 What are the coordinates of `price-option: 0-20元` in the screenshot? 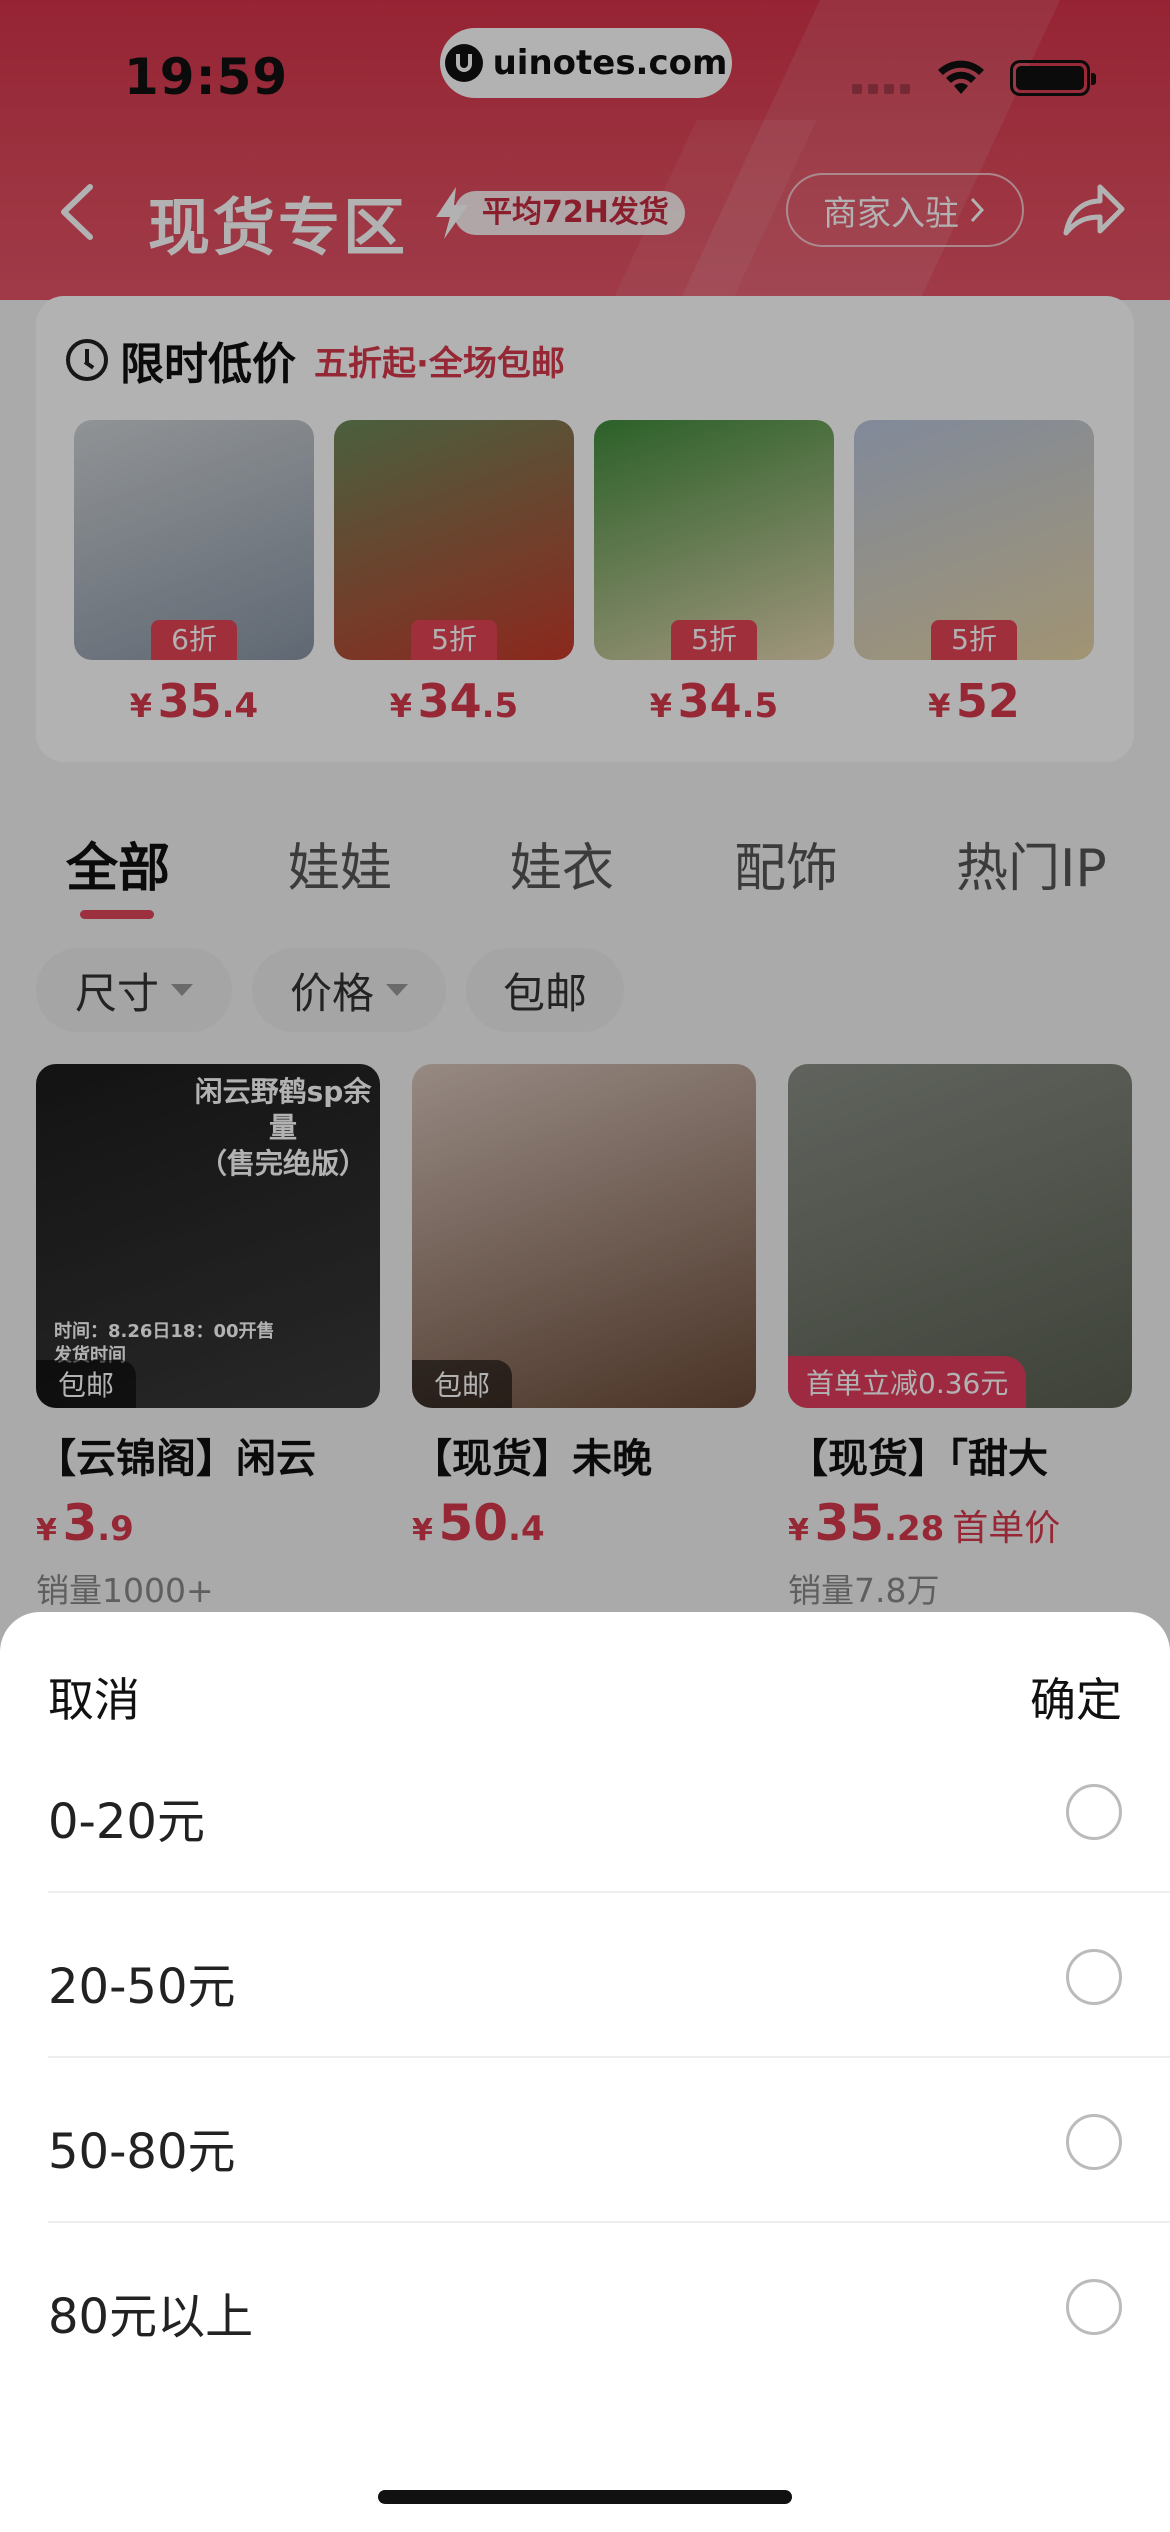 It's located at (609, 1810).